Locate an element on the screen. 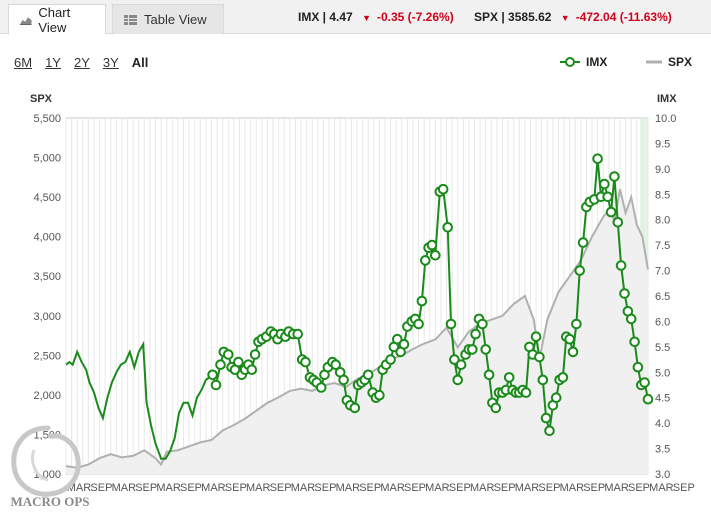  right-tick-label: 9.5 is located at coordinates (662, 144).